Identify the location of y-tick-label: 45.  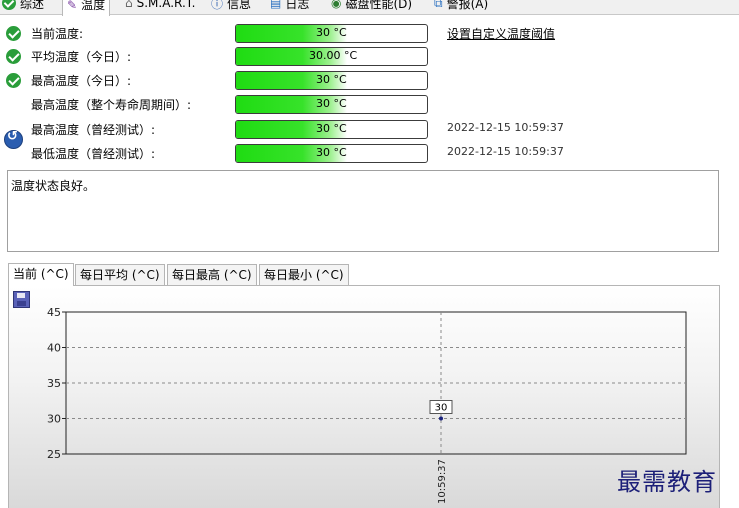
(54, 312).